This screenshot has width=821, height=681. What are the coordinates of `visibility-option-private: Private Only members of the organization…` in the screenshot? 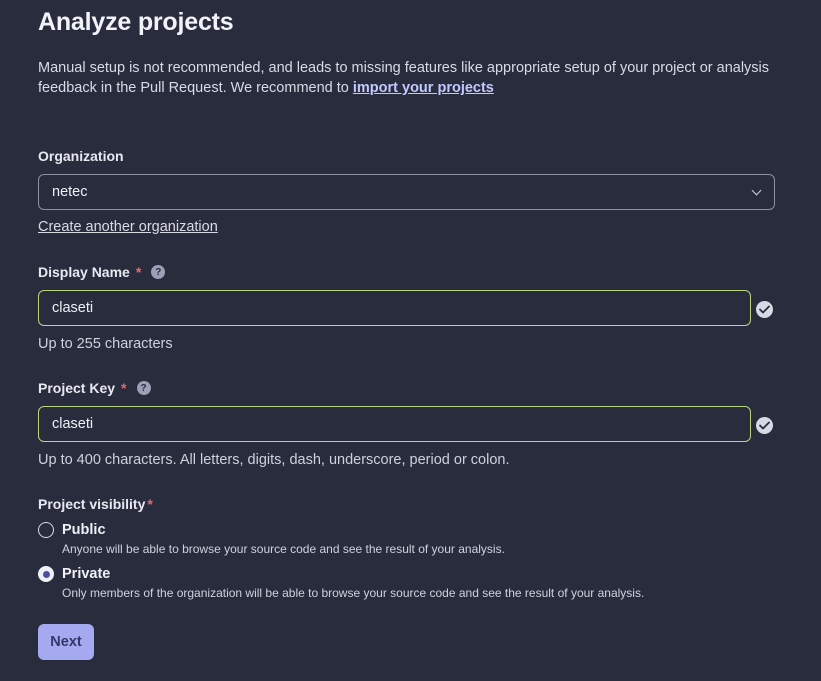 It's located at (341, 583).